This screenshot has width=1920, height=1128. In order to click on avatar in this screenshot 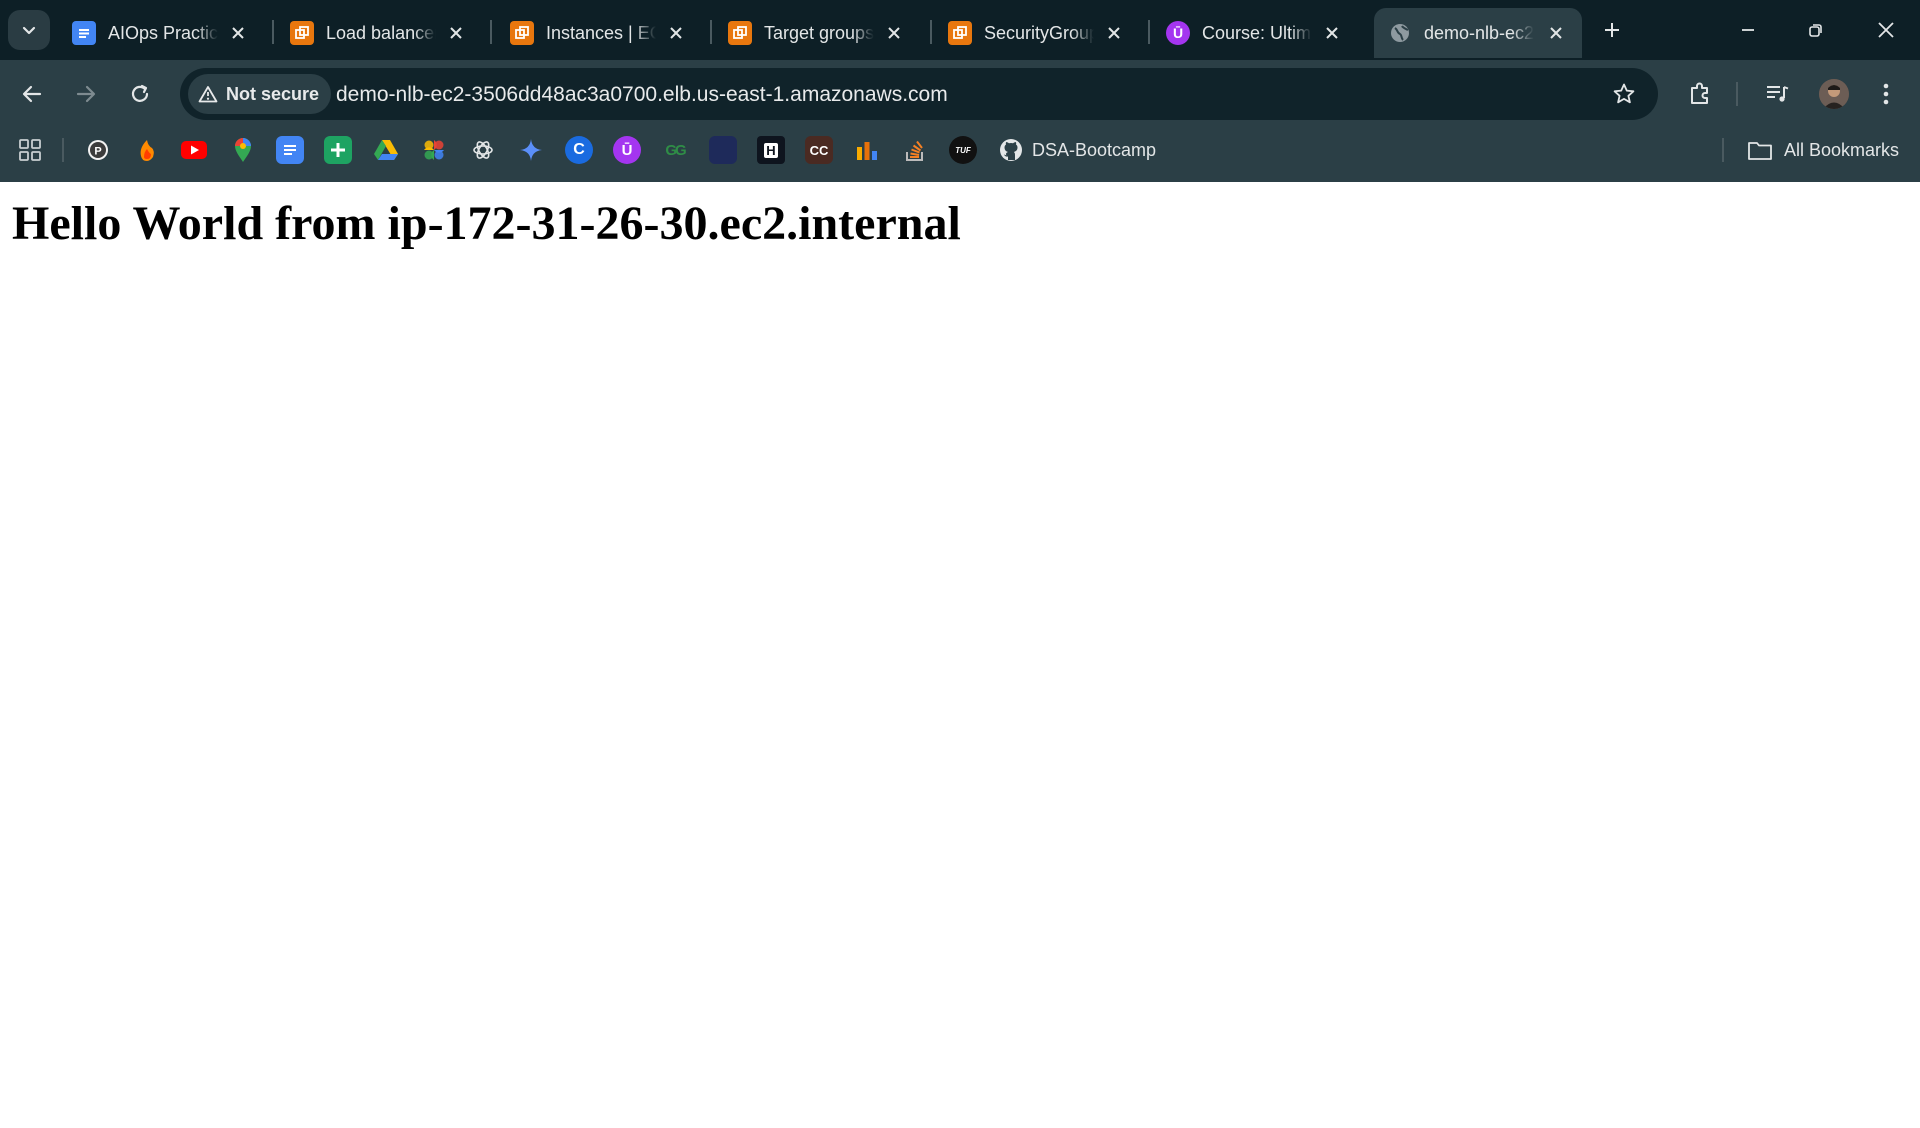, I will do `click(1834, 94)`.